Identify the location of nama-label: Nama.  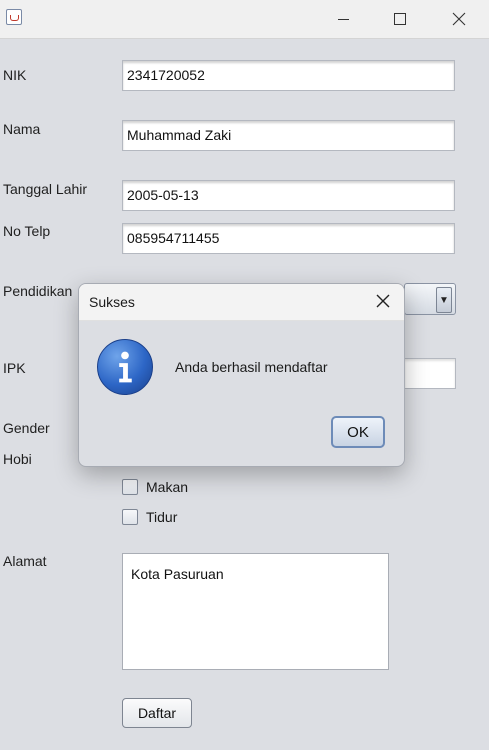
(22, 129).